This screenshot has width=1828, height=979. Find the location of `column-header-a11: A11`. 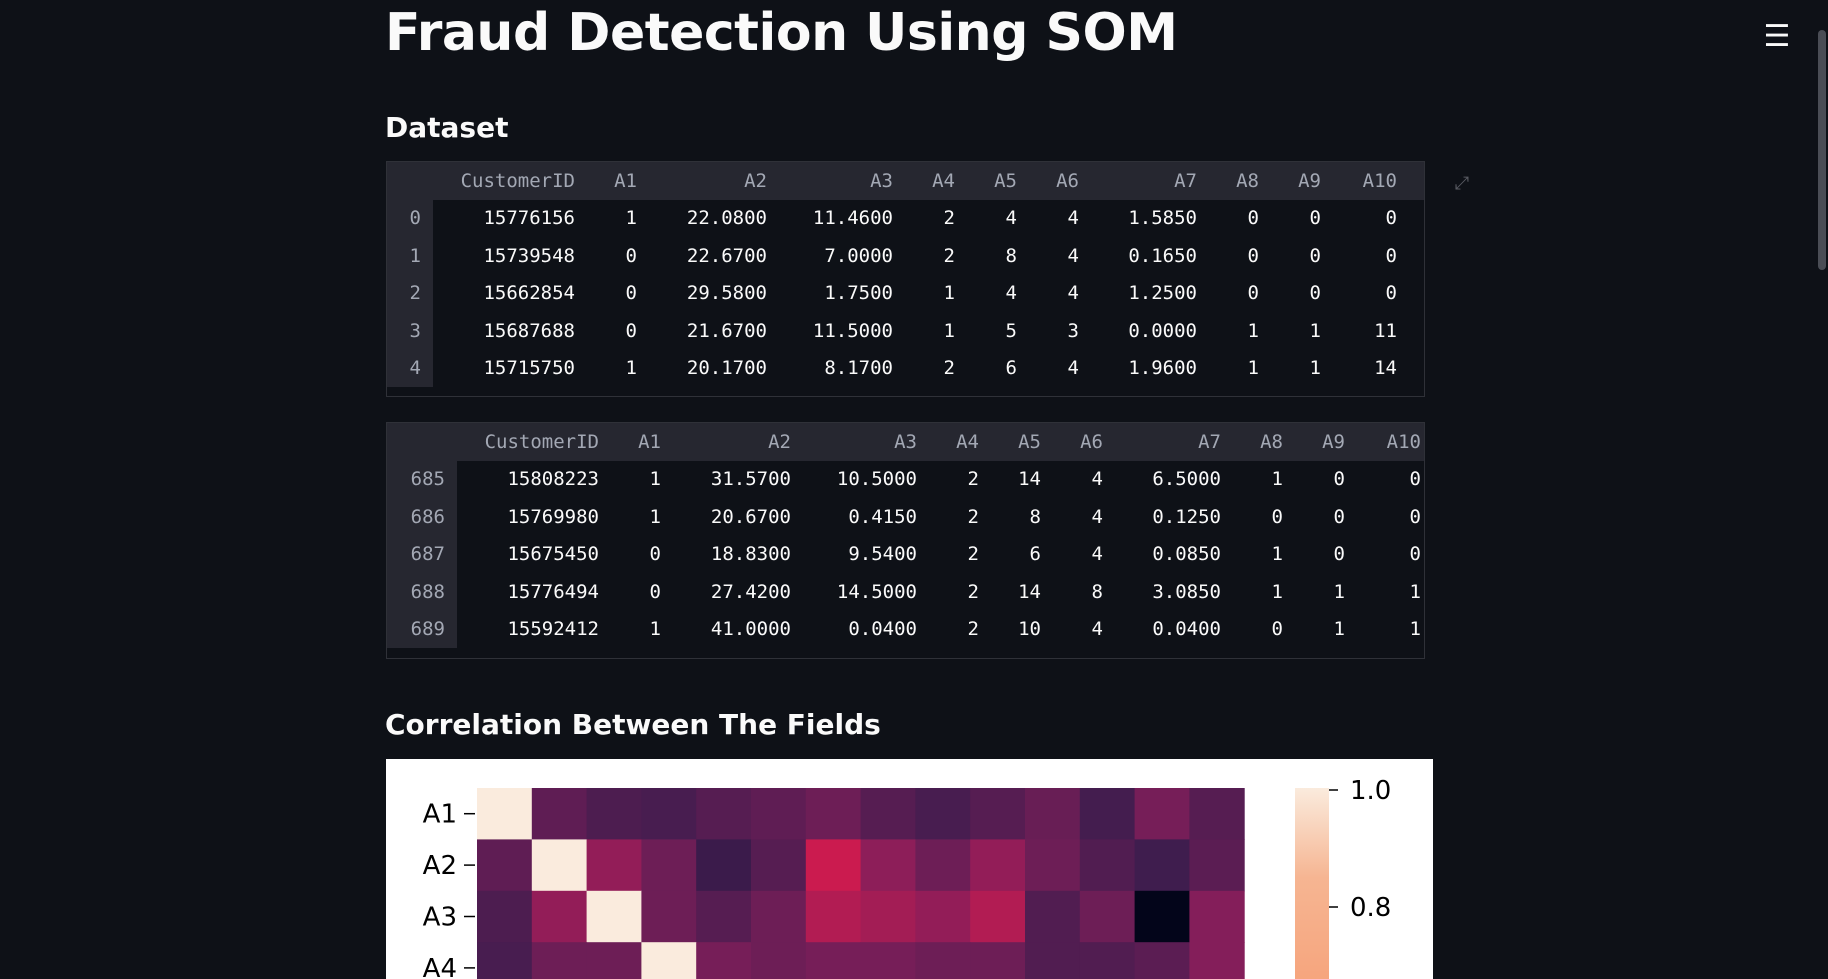

column-header-a11: A11 is located at coordinates (1416, 181).